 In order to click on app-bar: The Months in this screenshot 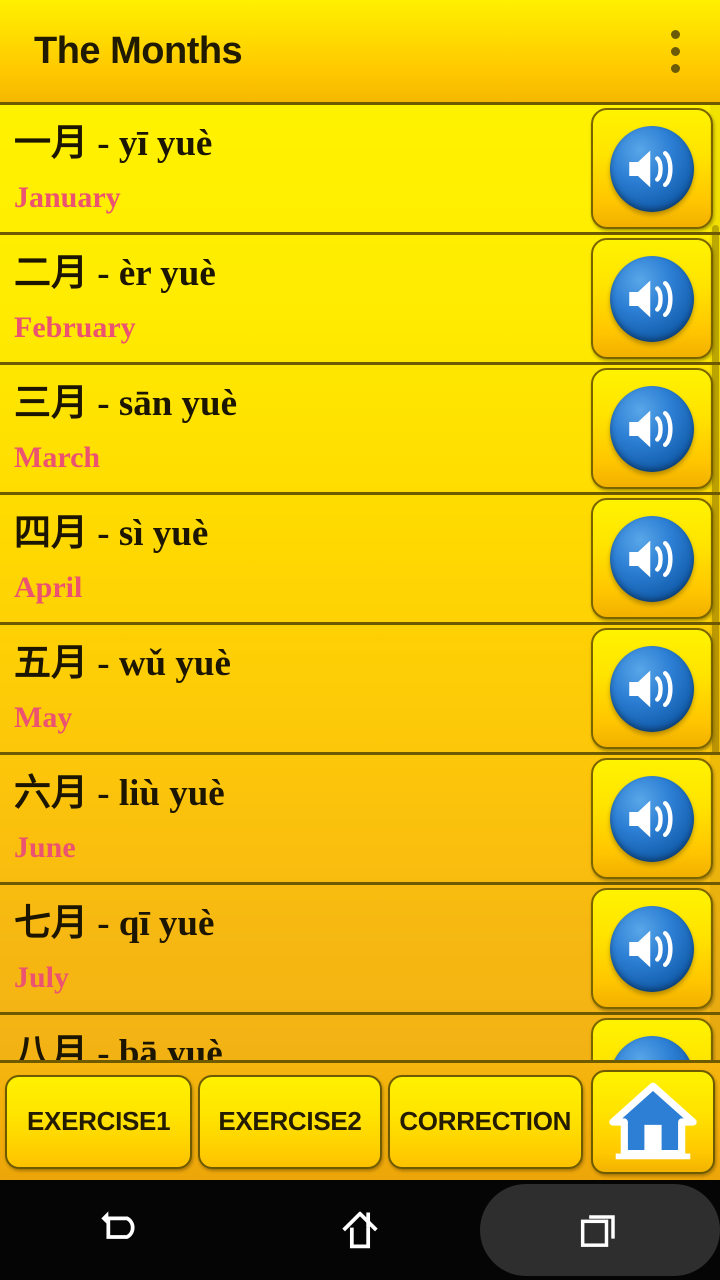, I will do `click(360, 52)`.